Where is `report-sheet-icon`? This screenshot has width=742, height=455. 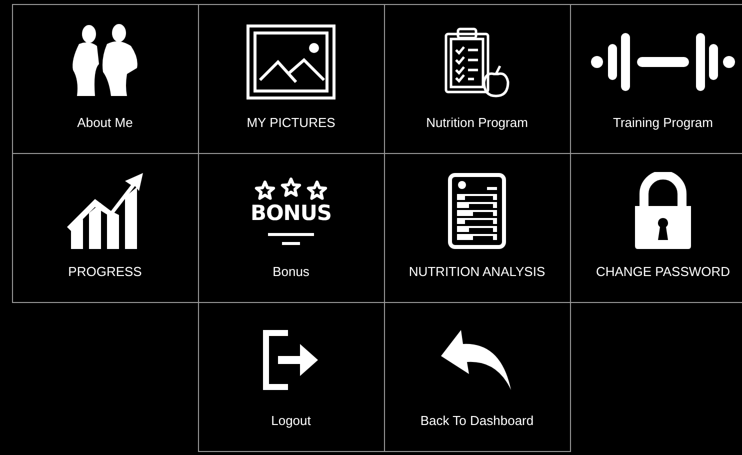 report-sheet-icon is located at coordinates (477, 211).